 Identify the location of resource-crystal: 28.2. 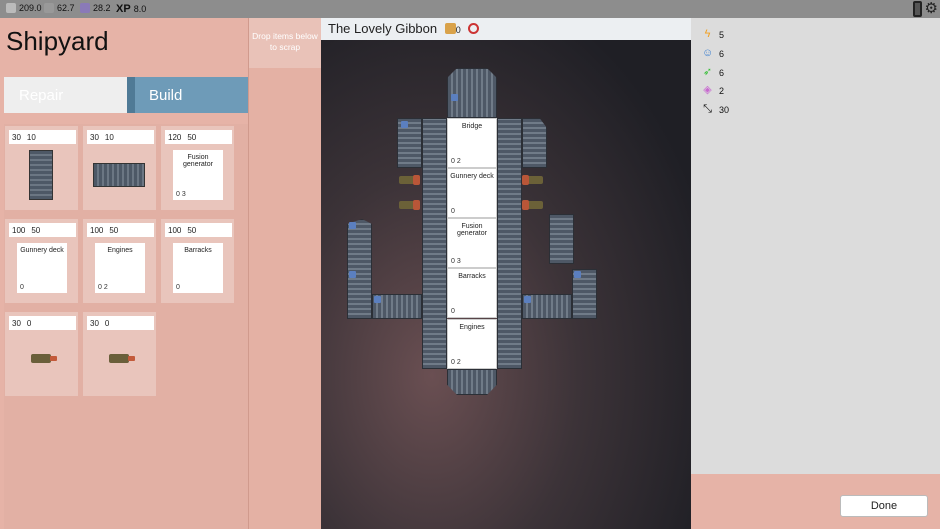
(95, 8).